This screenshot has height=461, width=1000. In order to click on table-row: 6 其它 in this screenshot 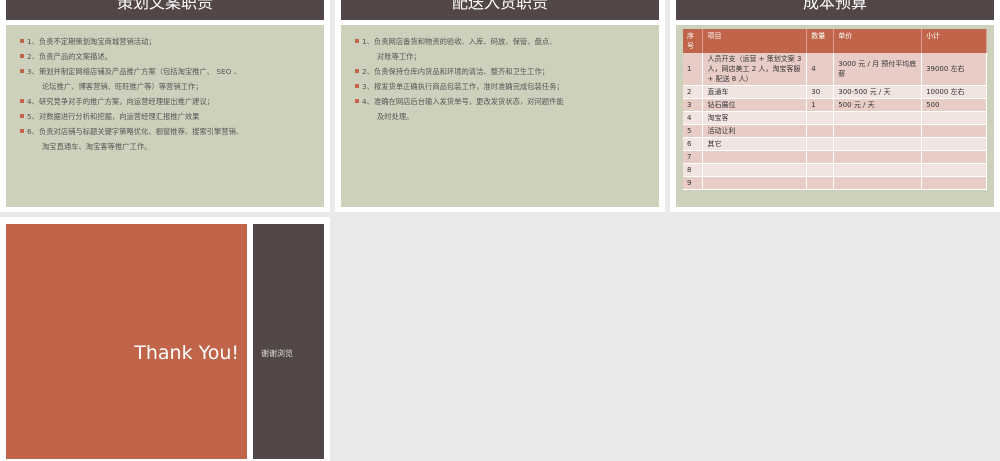, I will do `click(835, 144)`.